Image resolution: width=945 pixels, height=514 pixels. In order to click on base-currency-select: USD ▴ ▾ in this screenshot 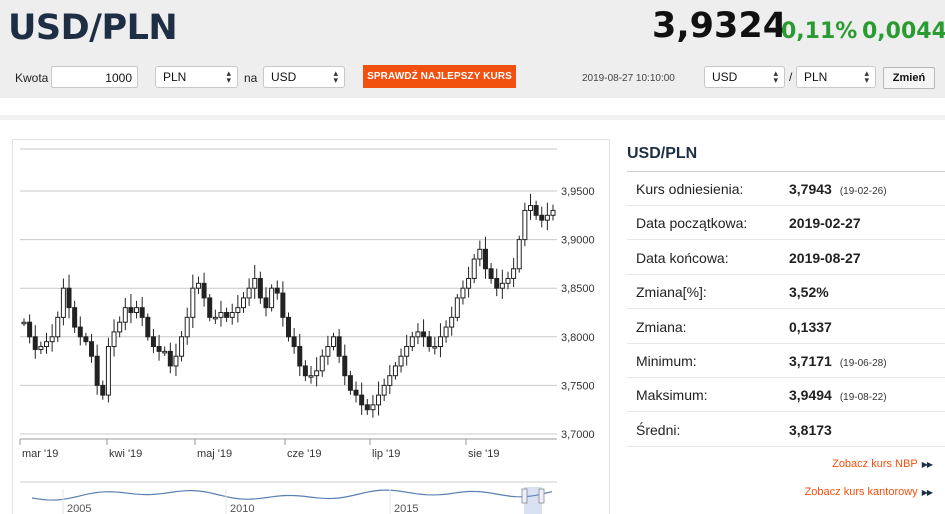, I will do `click(744, 77)`.